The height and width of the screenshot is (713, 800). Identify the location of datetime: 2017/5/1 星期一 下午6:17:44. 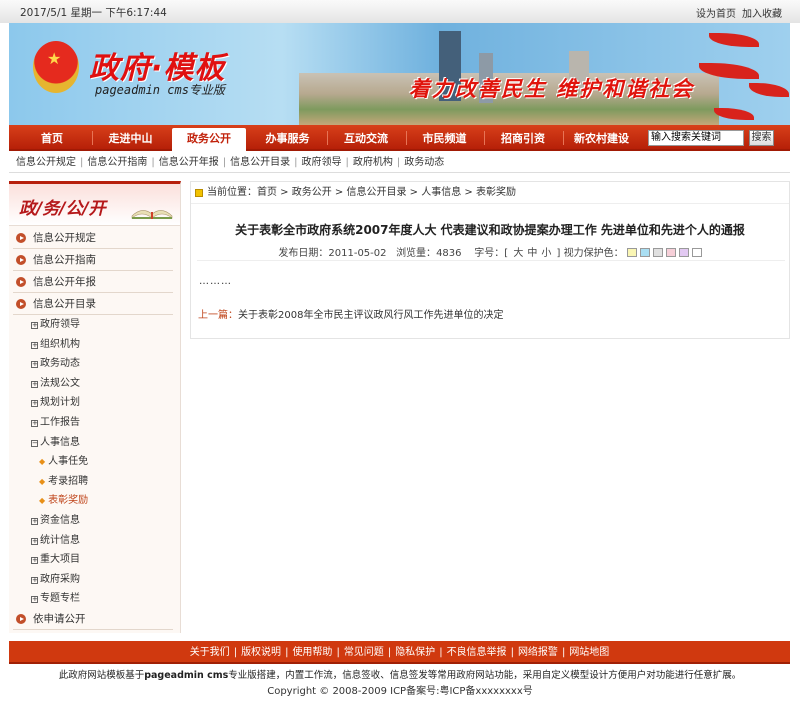
(93, 13).